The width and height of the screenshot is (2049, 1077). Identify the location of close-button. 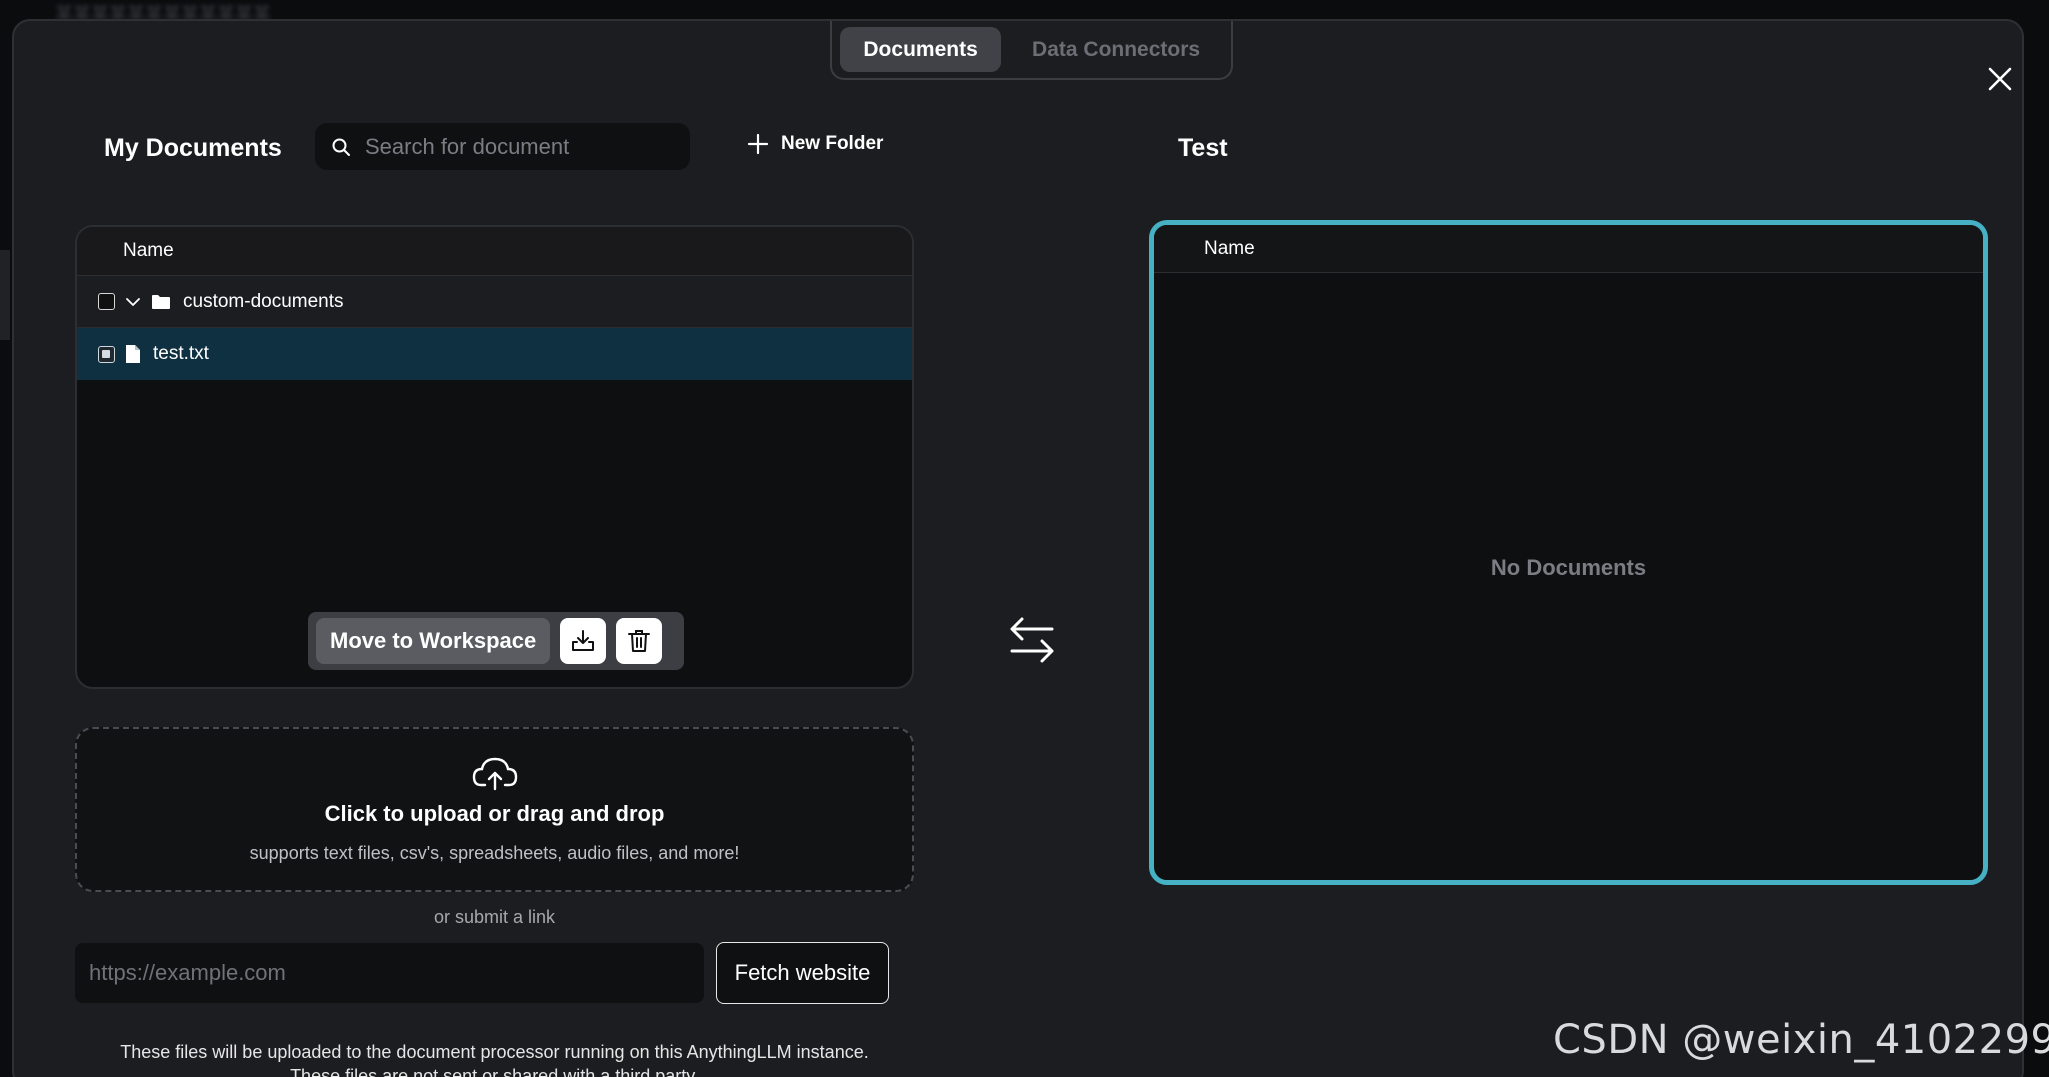
(2000, 79).